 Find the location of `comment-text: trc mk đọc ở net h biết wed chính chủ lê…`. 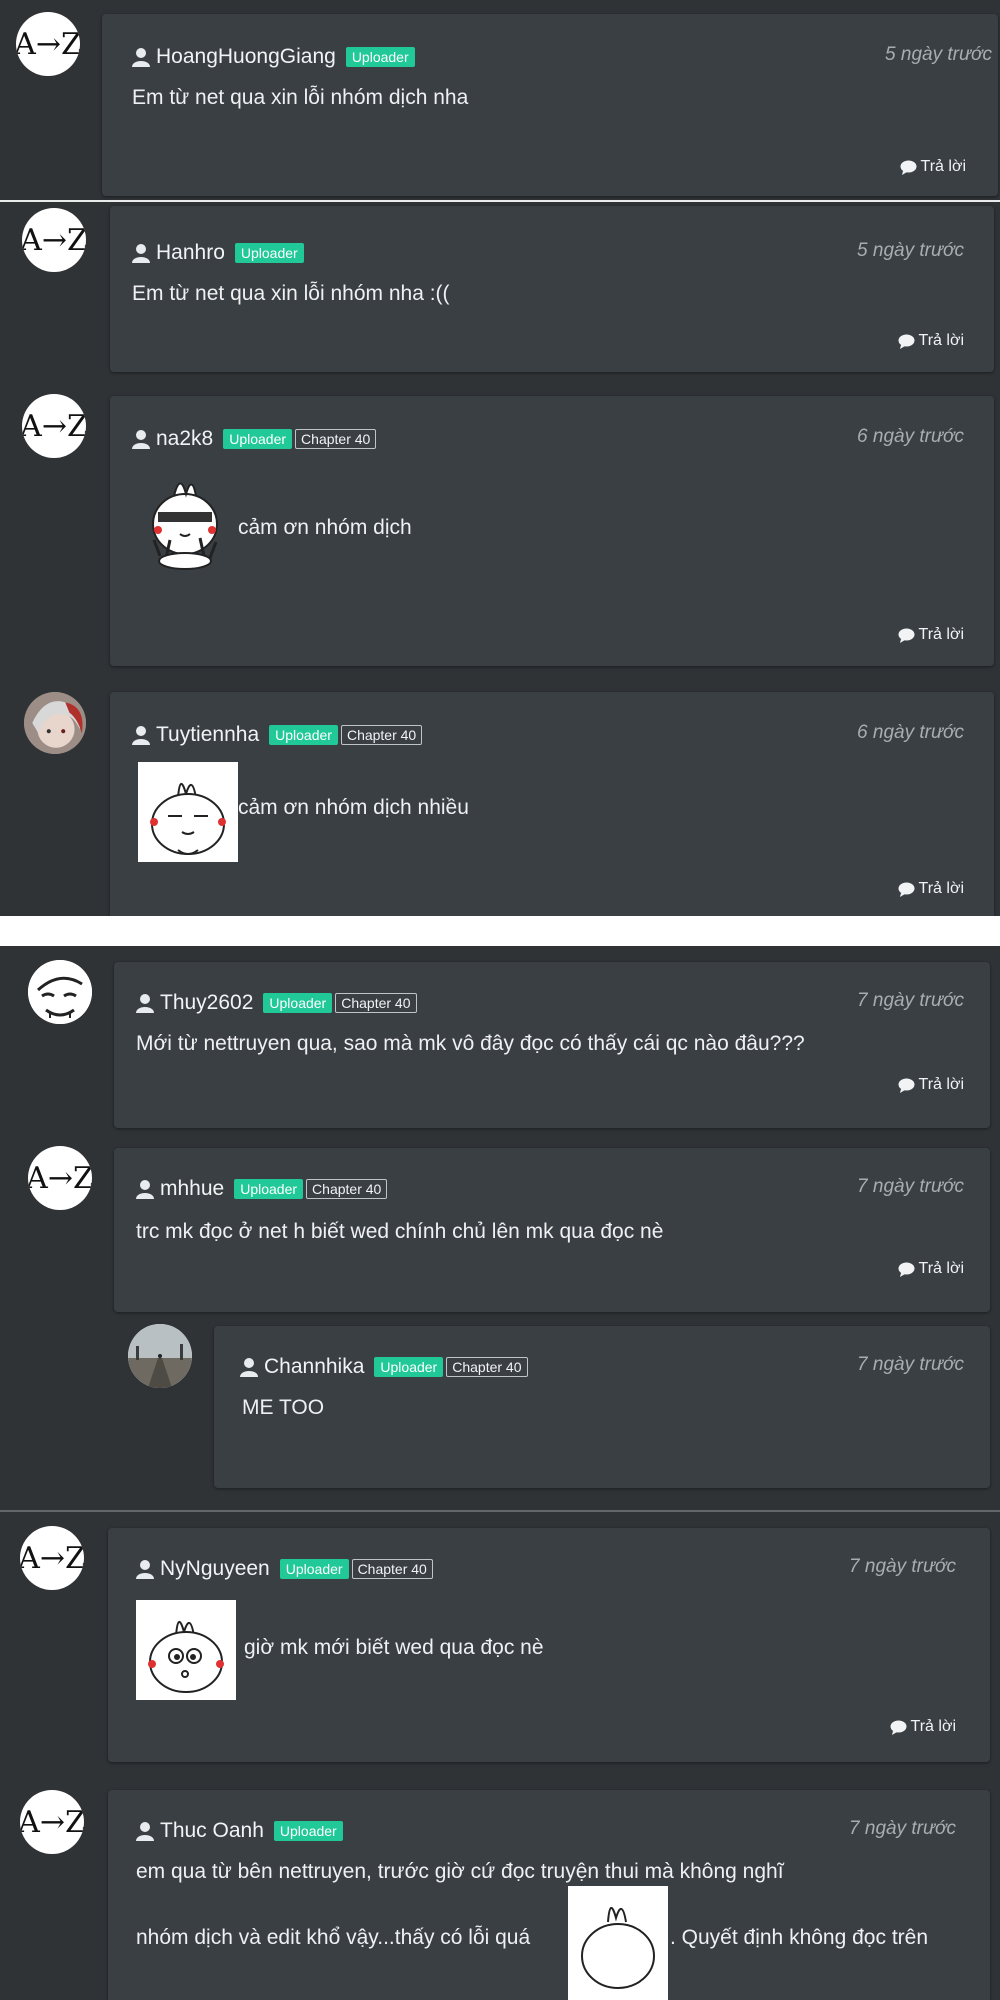

comment-text: trc mk đọc ở net h biết wed chính chủ lê… is located at coordinates (400, 1231).